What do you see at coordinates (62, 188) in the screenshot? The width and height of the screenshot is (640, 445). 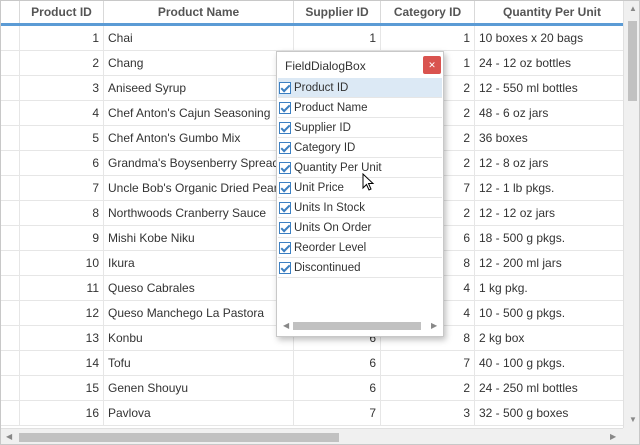 I see `product-id-cell: 7` at bounding box center [62, 188].